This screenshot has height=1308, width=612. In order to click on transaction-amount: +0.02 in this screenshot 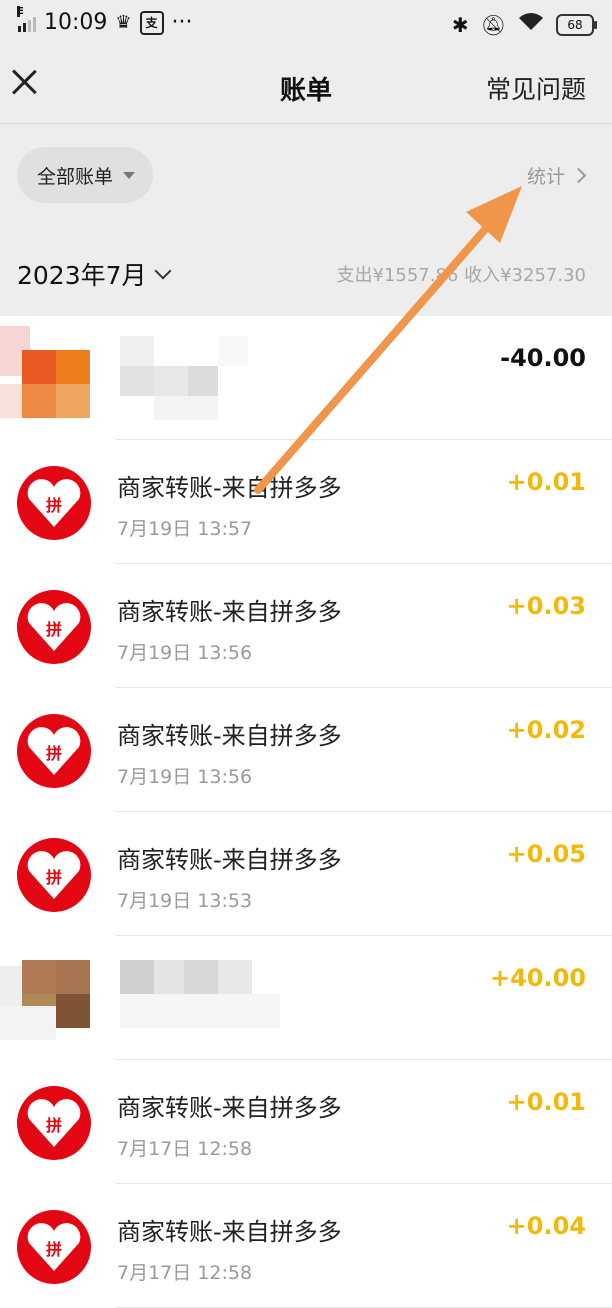, I will do `click(546, 730)`.